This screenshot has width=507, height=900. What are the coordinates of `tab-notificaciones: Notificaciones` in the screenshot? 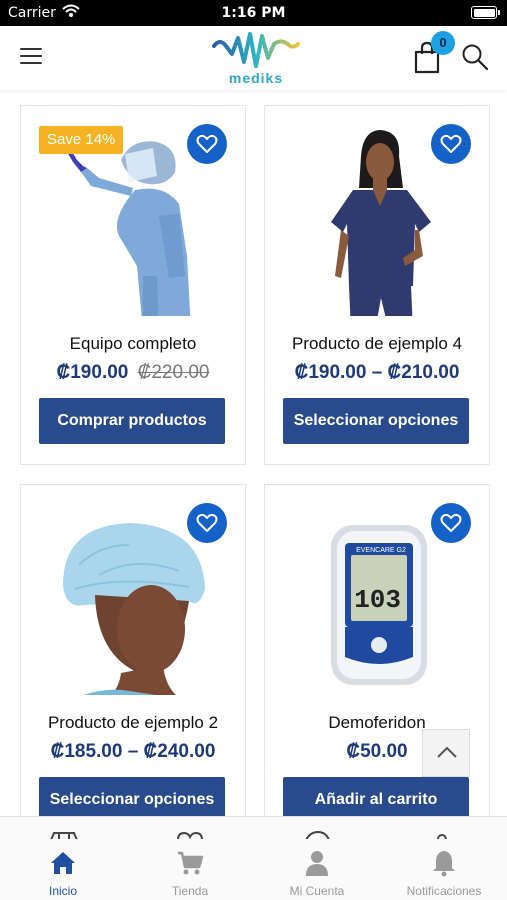 It's located at (444, 869).